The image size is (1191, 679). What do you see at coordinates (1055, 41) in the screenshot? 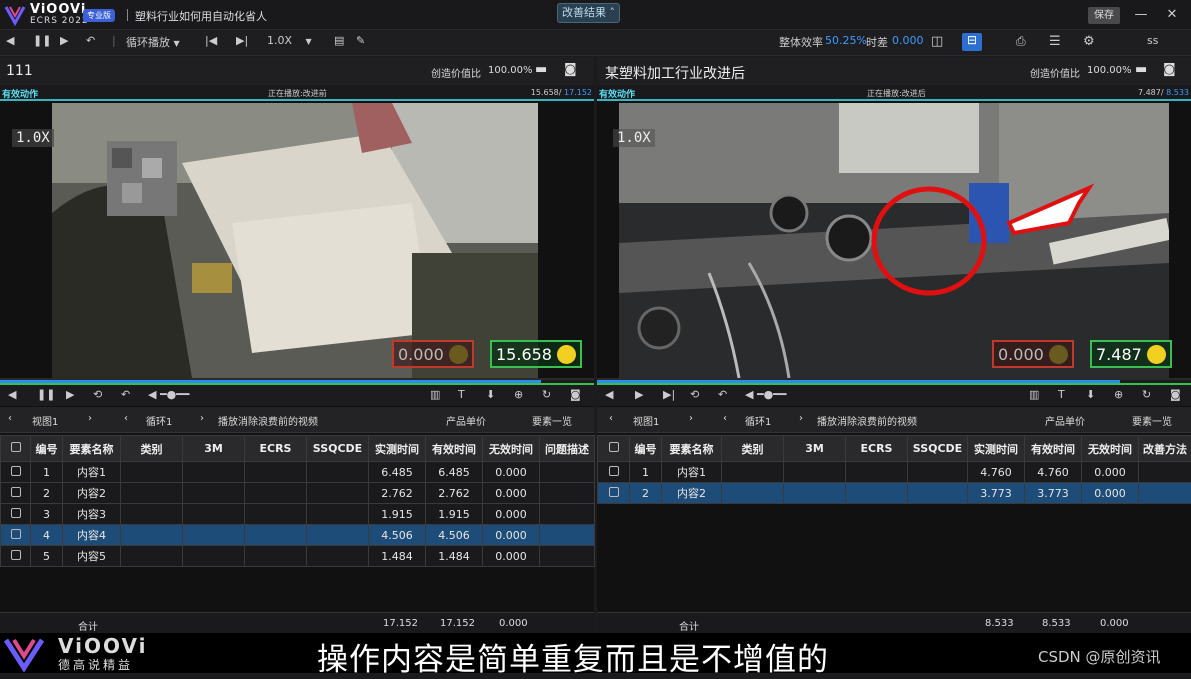
I see `menu-icon: ☰` at bounding box center [1055, 41].